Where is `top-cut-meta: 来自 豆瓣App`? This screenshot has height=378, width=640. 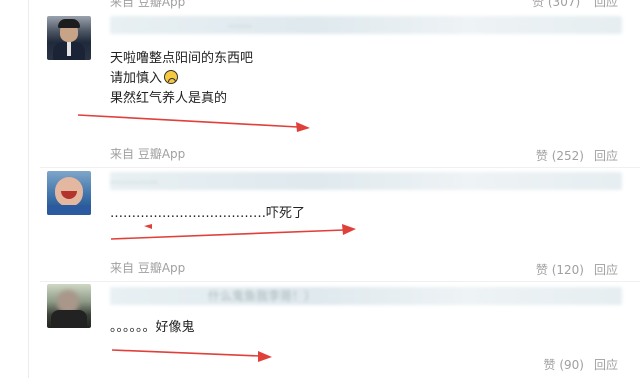 top-cut-meta: 来自 豆瓣App is located at coordinates (147, 5).